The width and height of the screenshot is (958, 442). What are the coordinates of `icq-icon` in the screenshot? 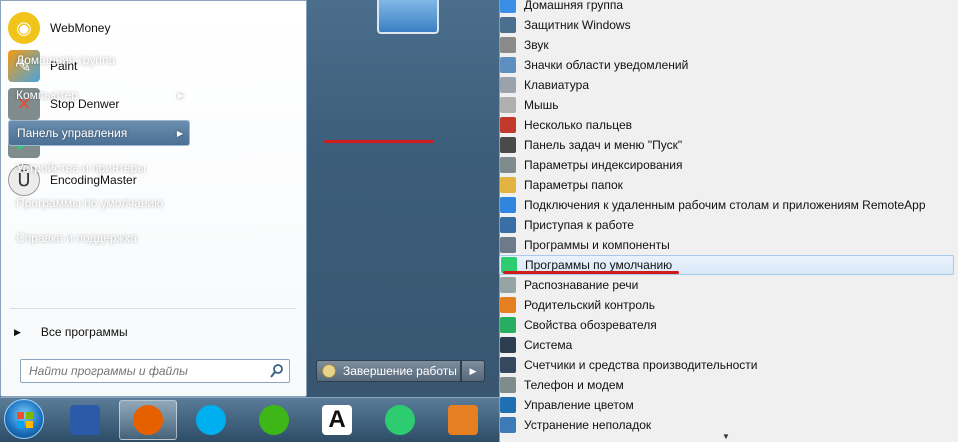 It's located at (274, 420).